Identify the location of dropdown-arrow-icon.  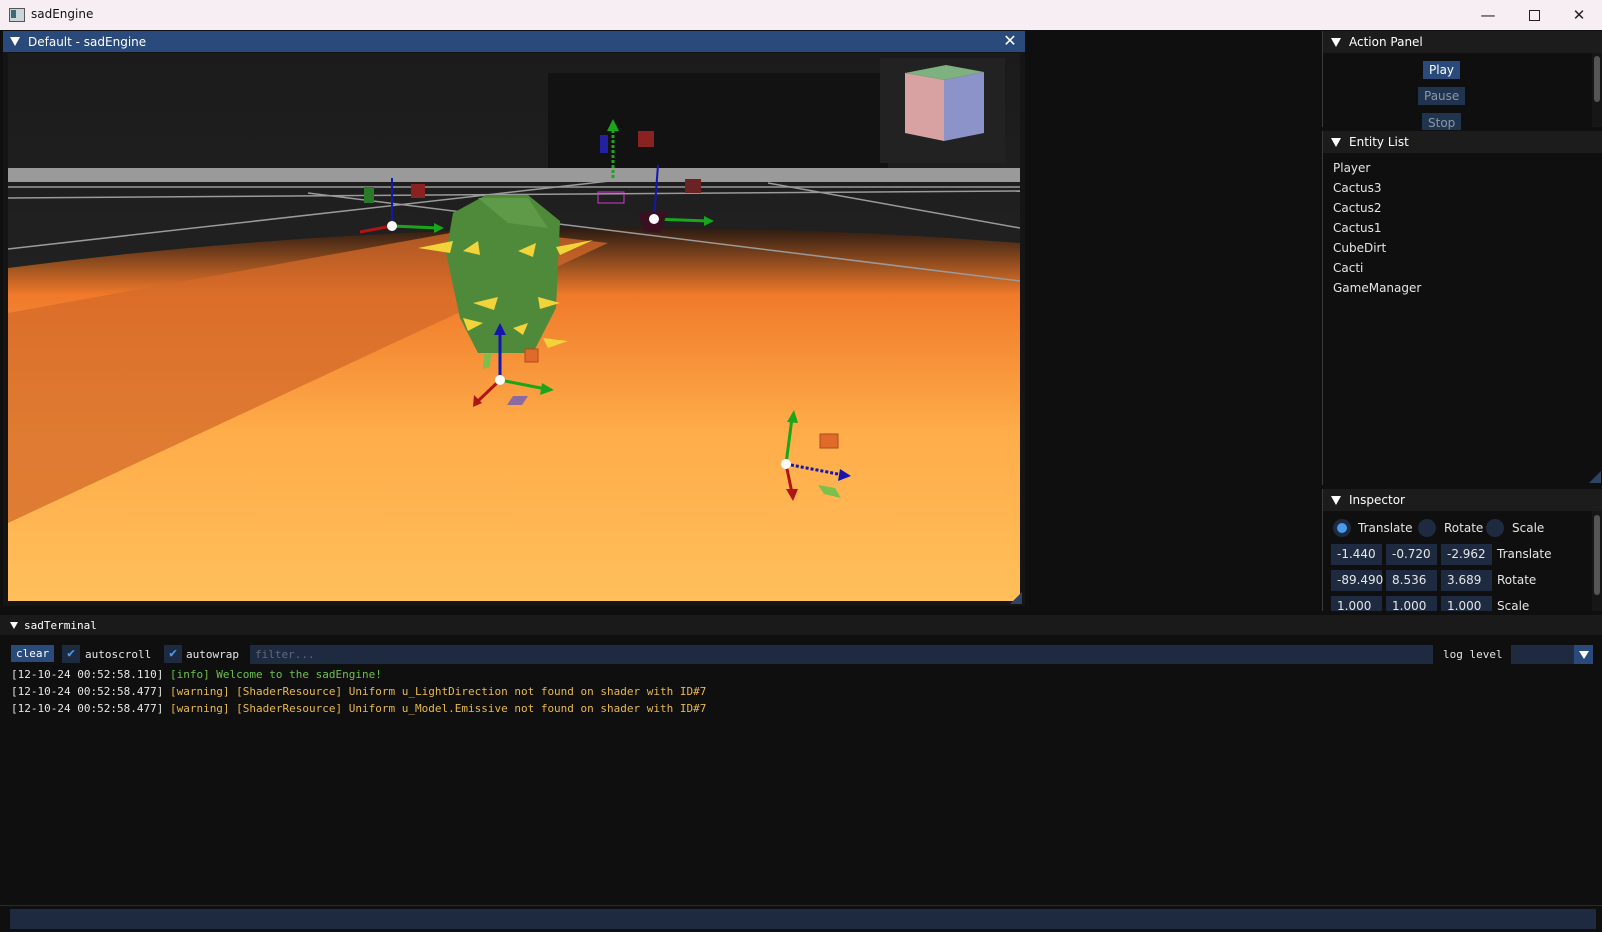
(1583, 654).